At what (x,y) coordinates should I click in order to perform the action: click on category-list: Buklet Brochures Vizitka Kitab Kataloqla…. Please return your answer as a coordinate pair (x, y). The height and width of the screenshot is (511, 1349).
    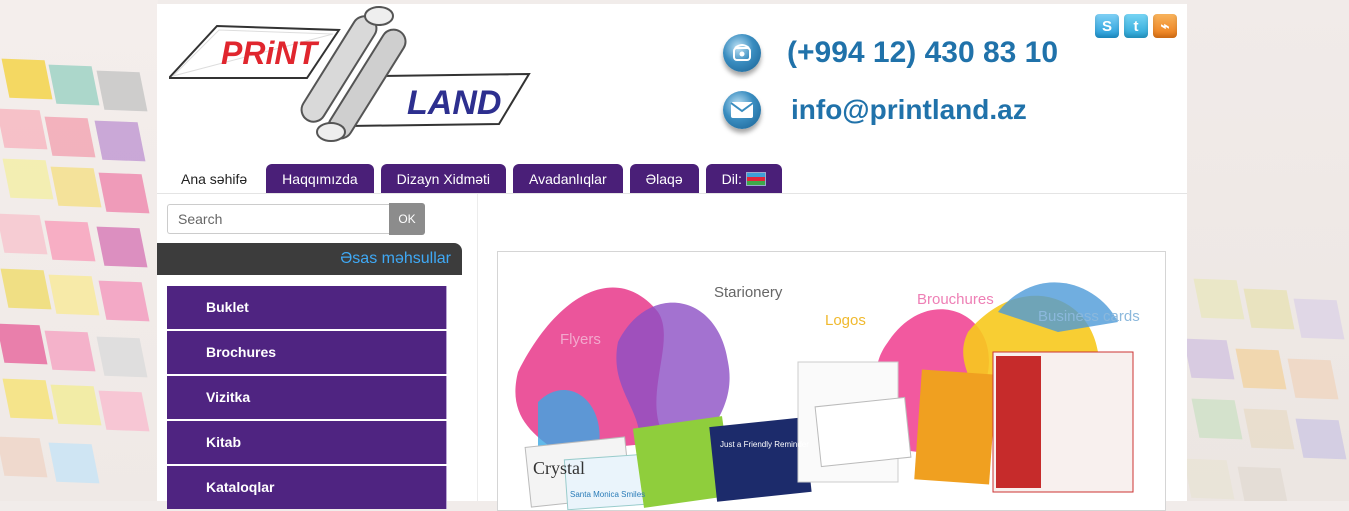
    Looking at the image, I should click on (307, 398).